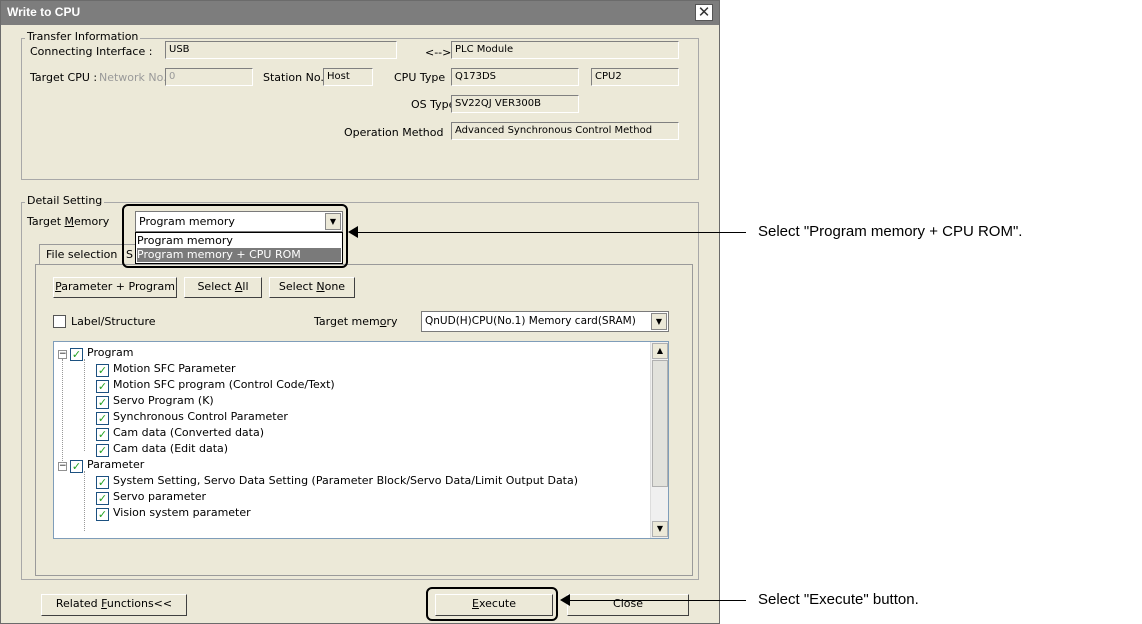 The height and width of the screenshot is (624, 1142). I want to click on callout-memory: Select "Program memory + CPU ROM"., so click(890, 231).